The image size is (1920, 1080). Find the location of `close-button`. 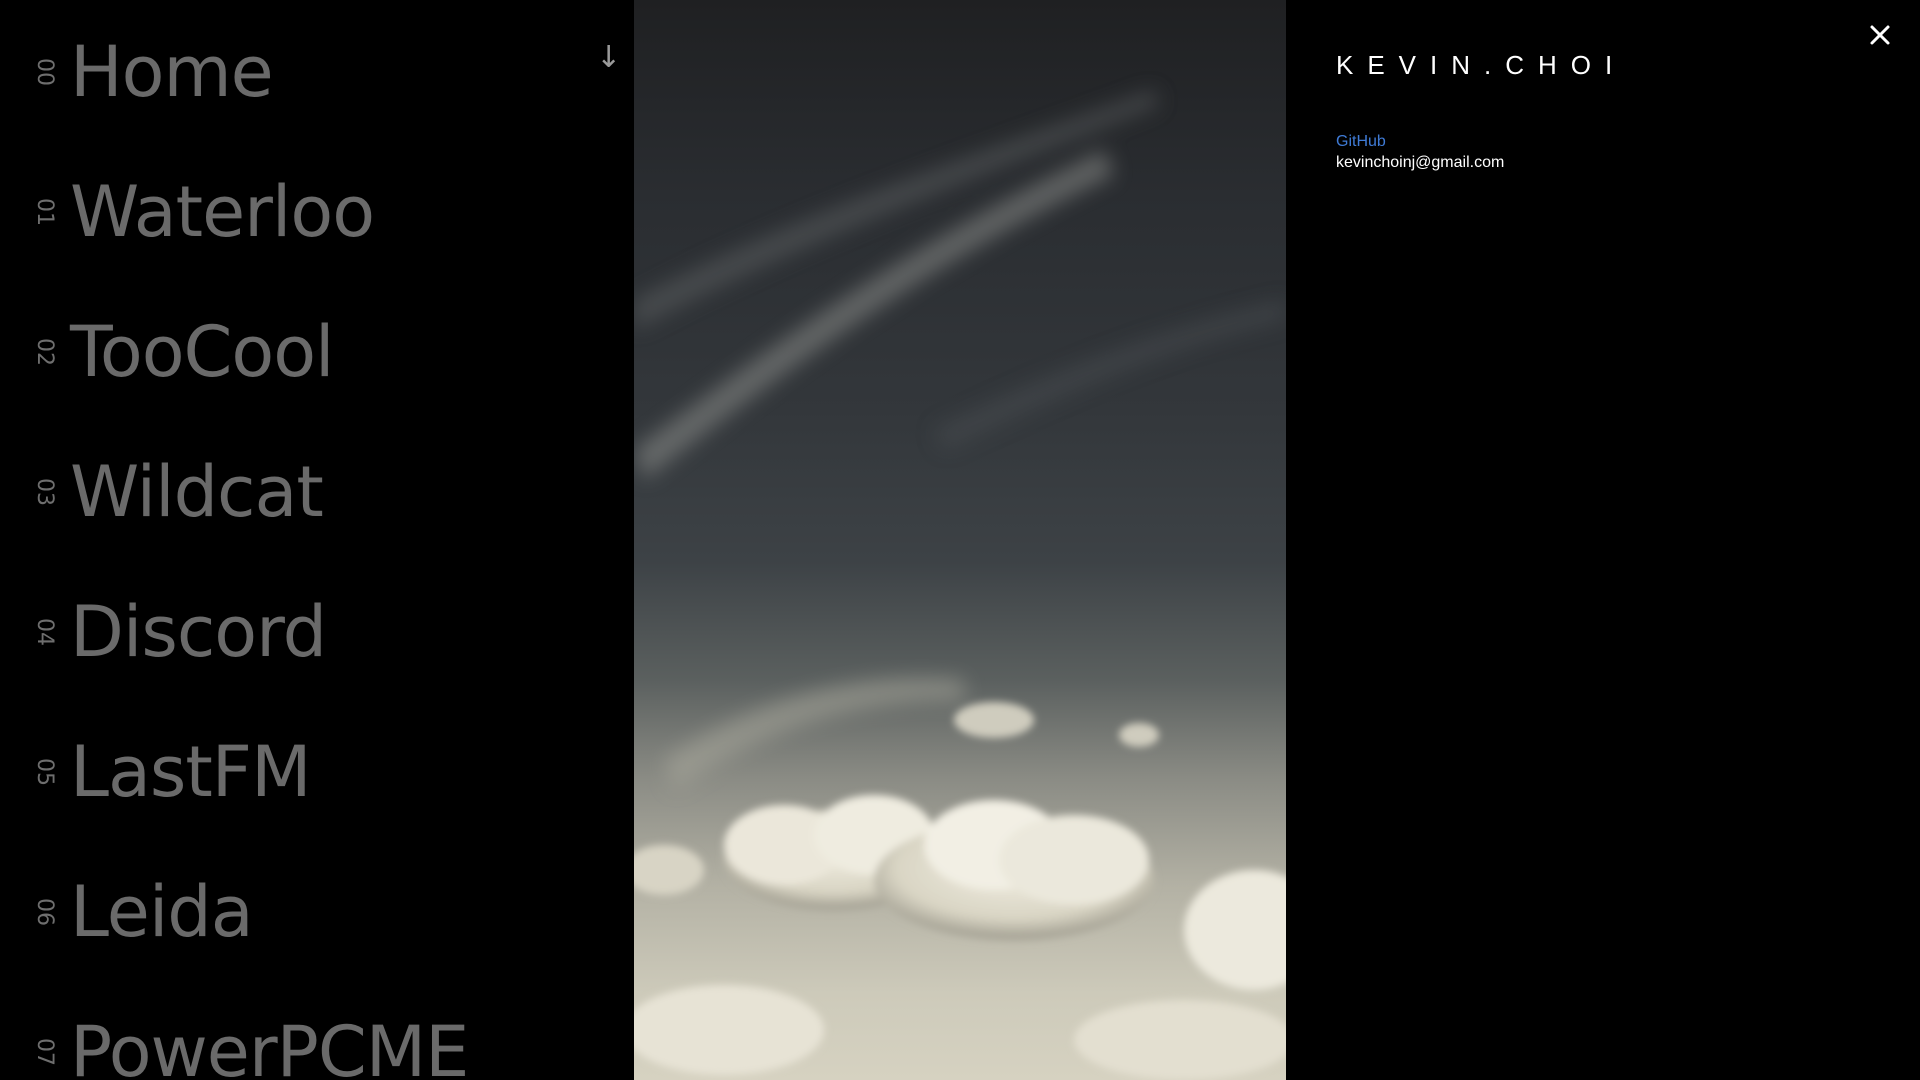

close-button is located at coordinates (1880, 35).